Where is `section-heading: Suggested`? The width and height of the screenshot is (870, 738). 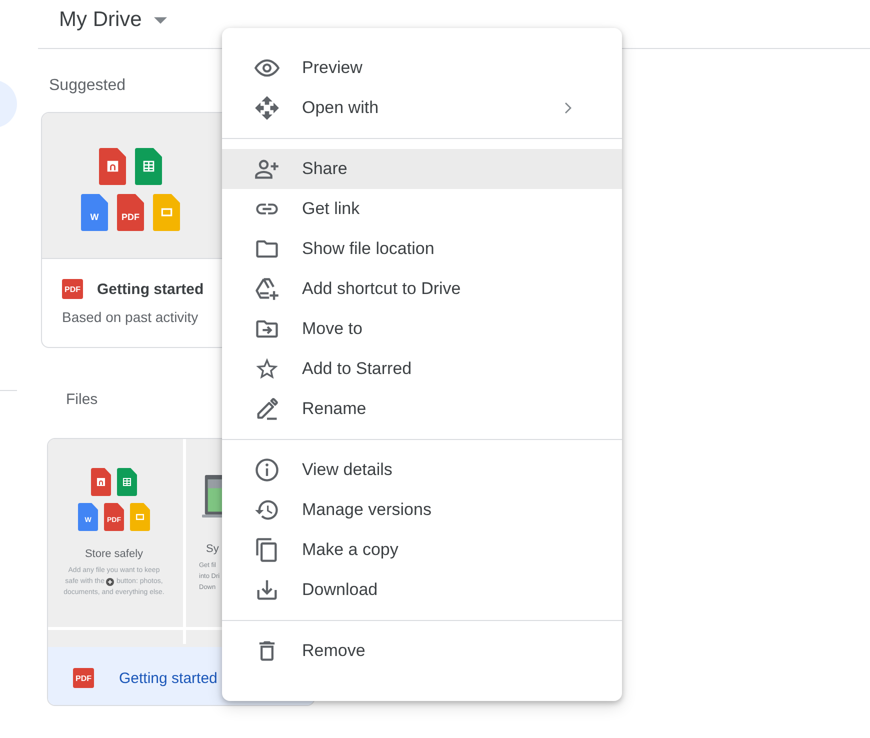
section-heading: Suggested is located at coordinates (87, 86).